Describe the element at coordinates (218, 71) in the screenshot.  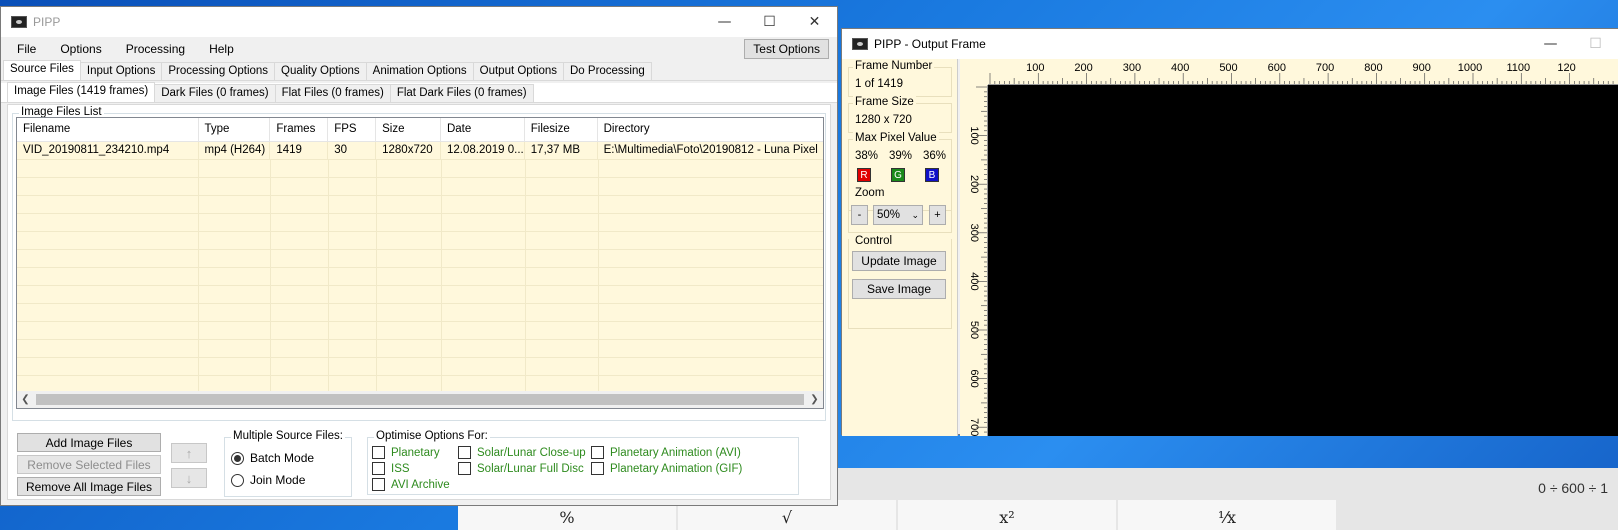
I see `tab-processing-options: Processing Options` at that location.